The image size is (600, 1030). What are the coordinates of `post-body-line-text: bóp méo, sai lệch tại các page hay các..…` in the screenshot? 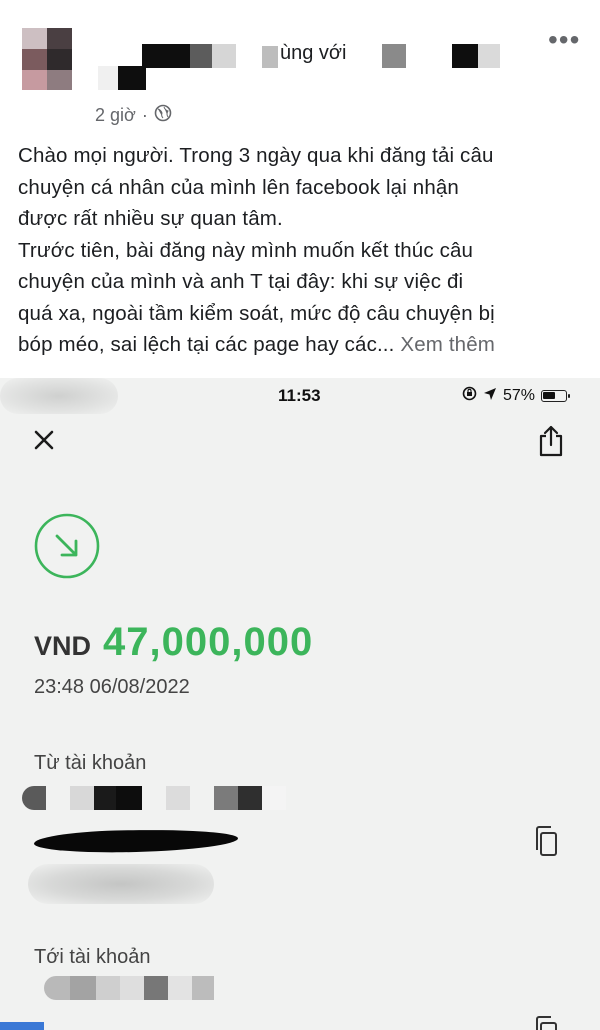 It's located at (206, 344).